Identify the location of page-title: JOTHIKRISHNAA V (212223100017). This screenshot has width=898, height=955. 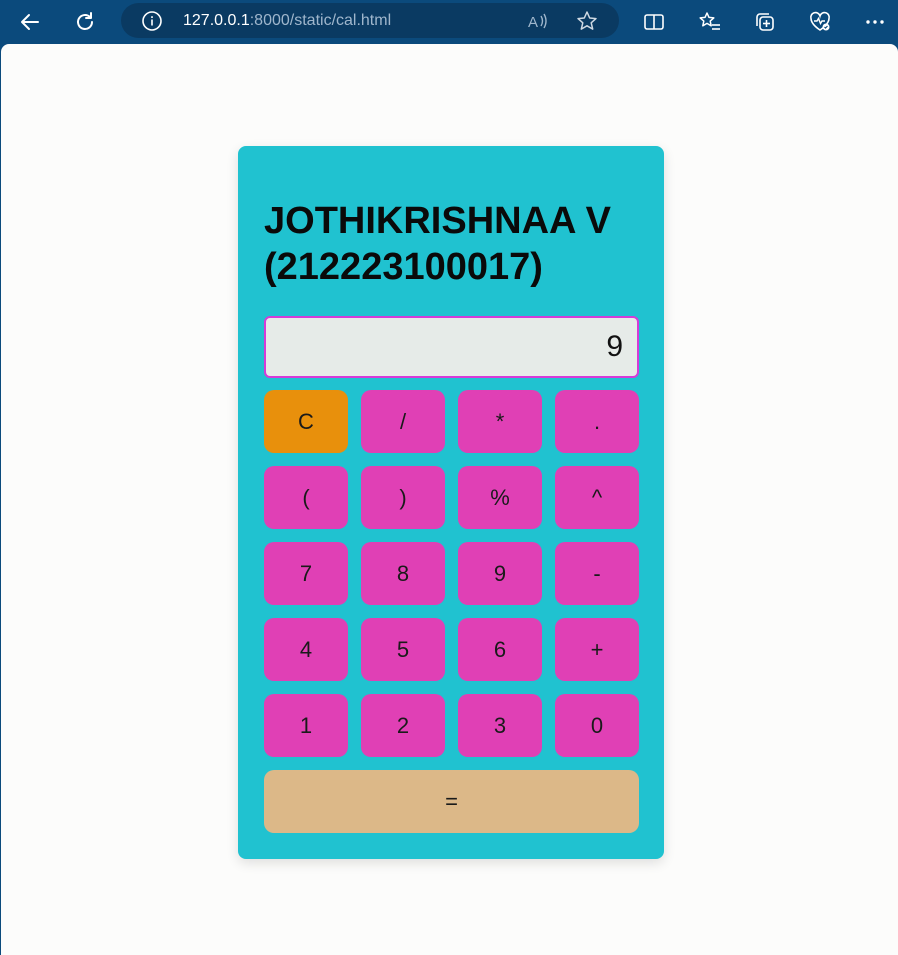
(459, 244).